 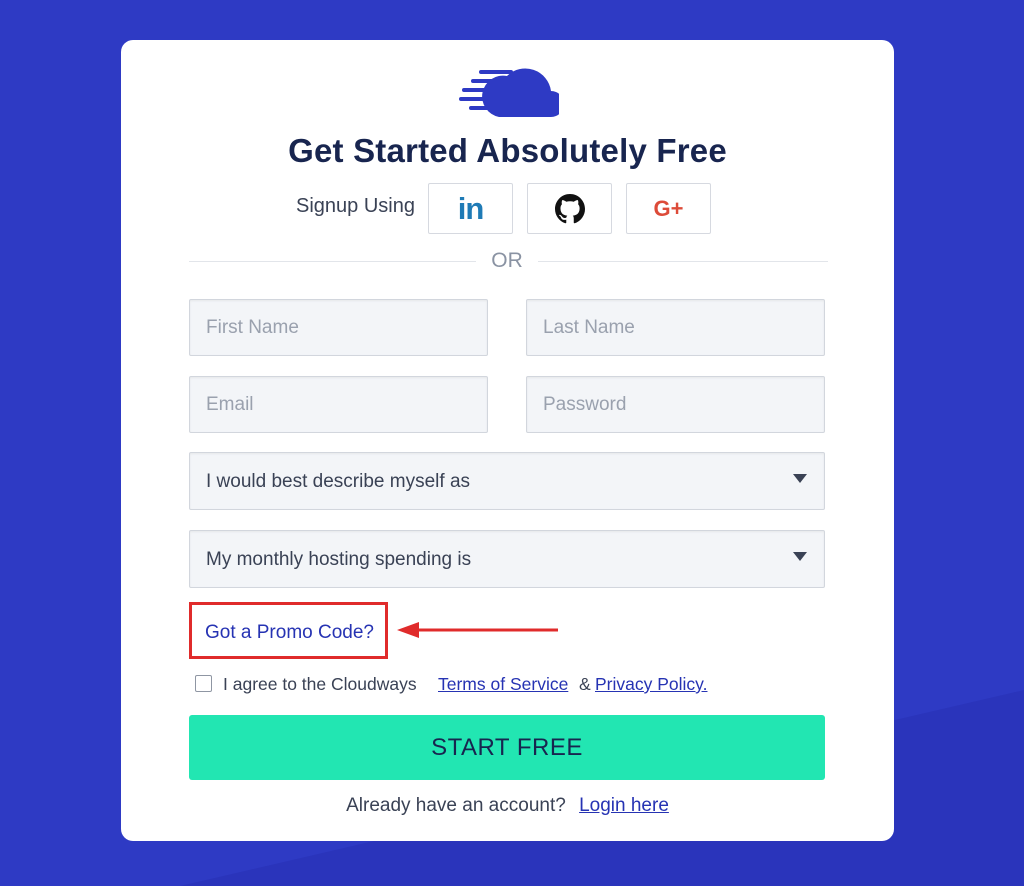 I want to click on email-input, so click(x=338, y=404).